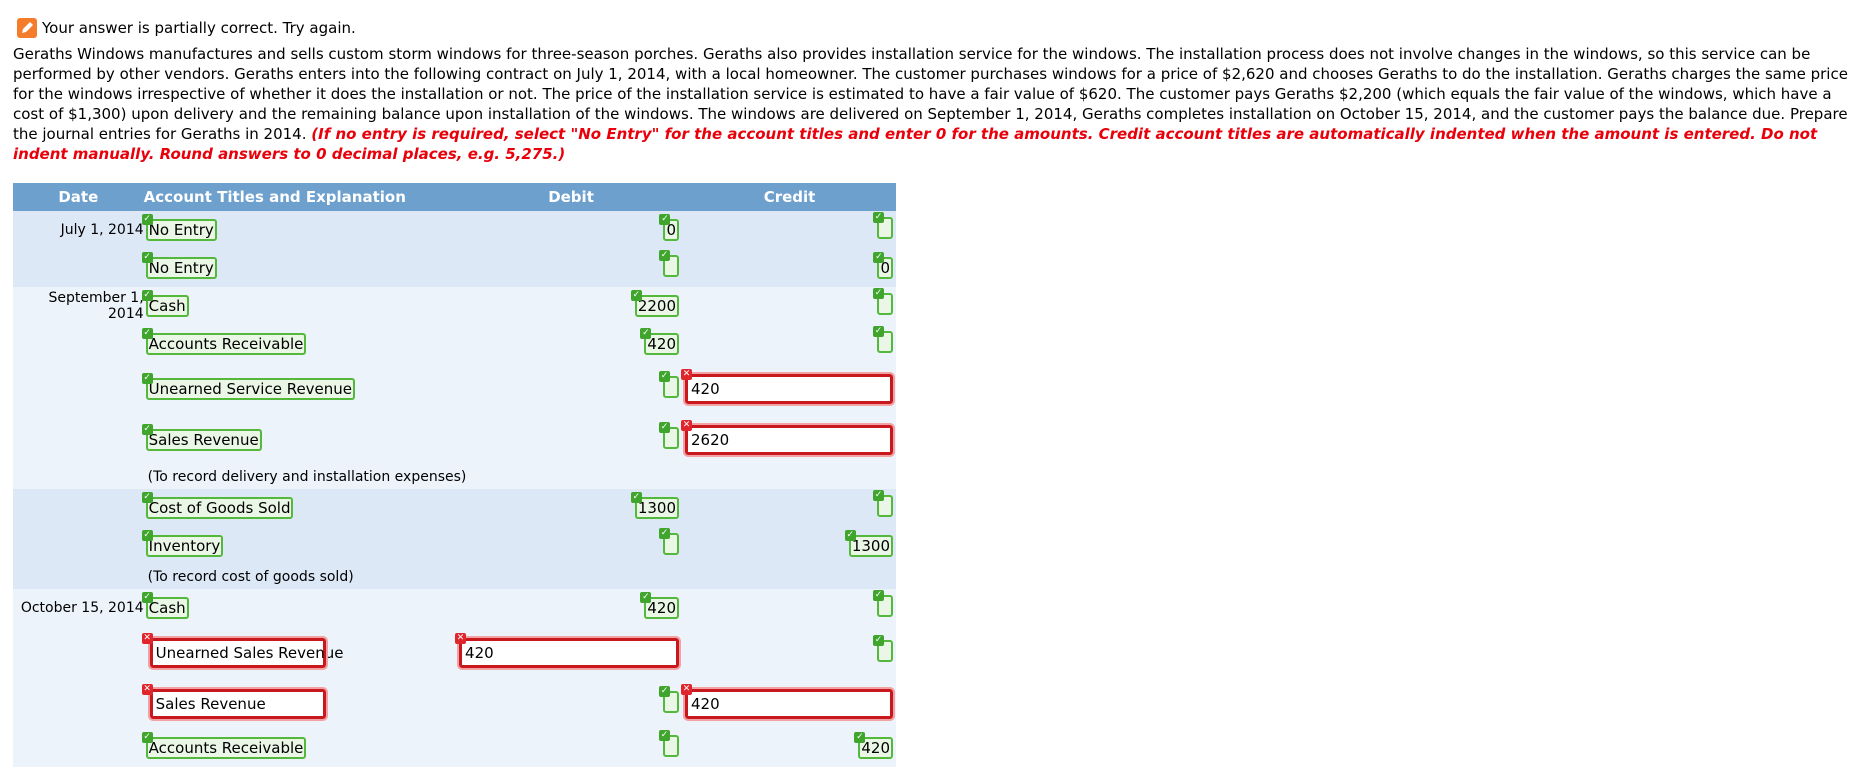  Describe the element at coordinates (245, 652) in the screenshot. I see `account-title-select: Unearned Sales Revenue` at that location.